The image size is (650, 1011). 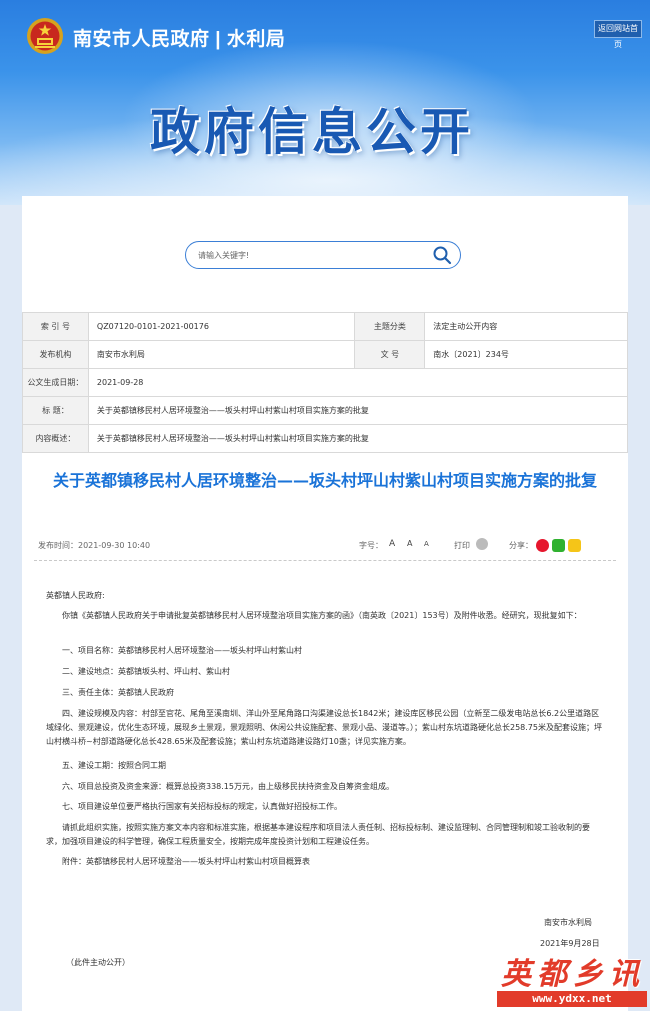 What do you see at coordinates (308, 255) in the screenshot?
I see `search-input` at bounding box center [308, 255].